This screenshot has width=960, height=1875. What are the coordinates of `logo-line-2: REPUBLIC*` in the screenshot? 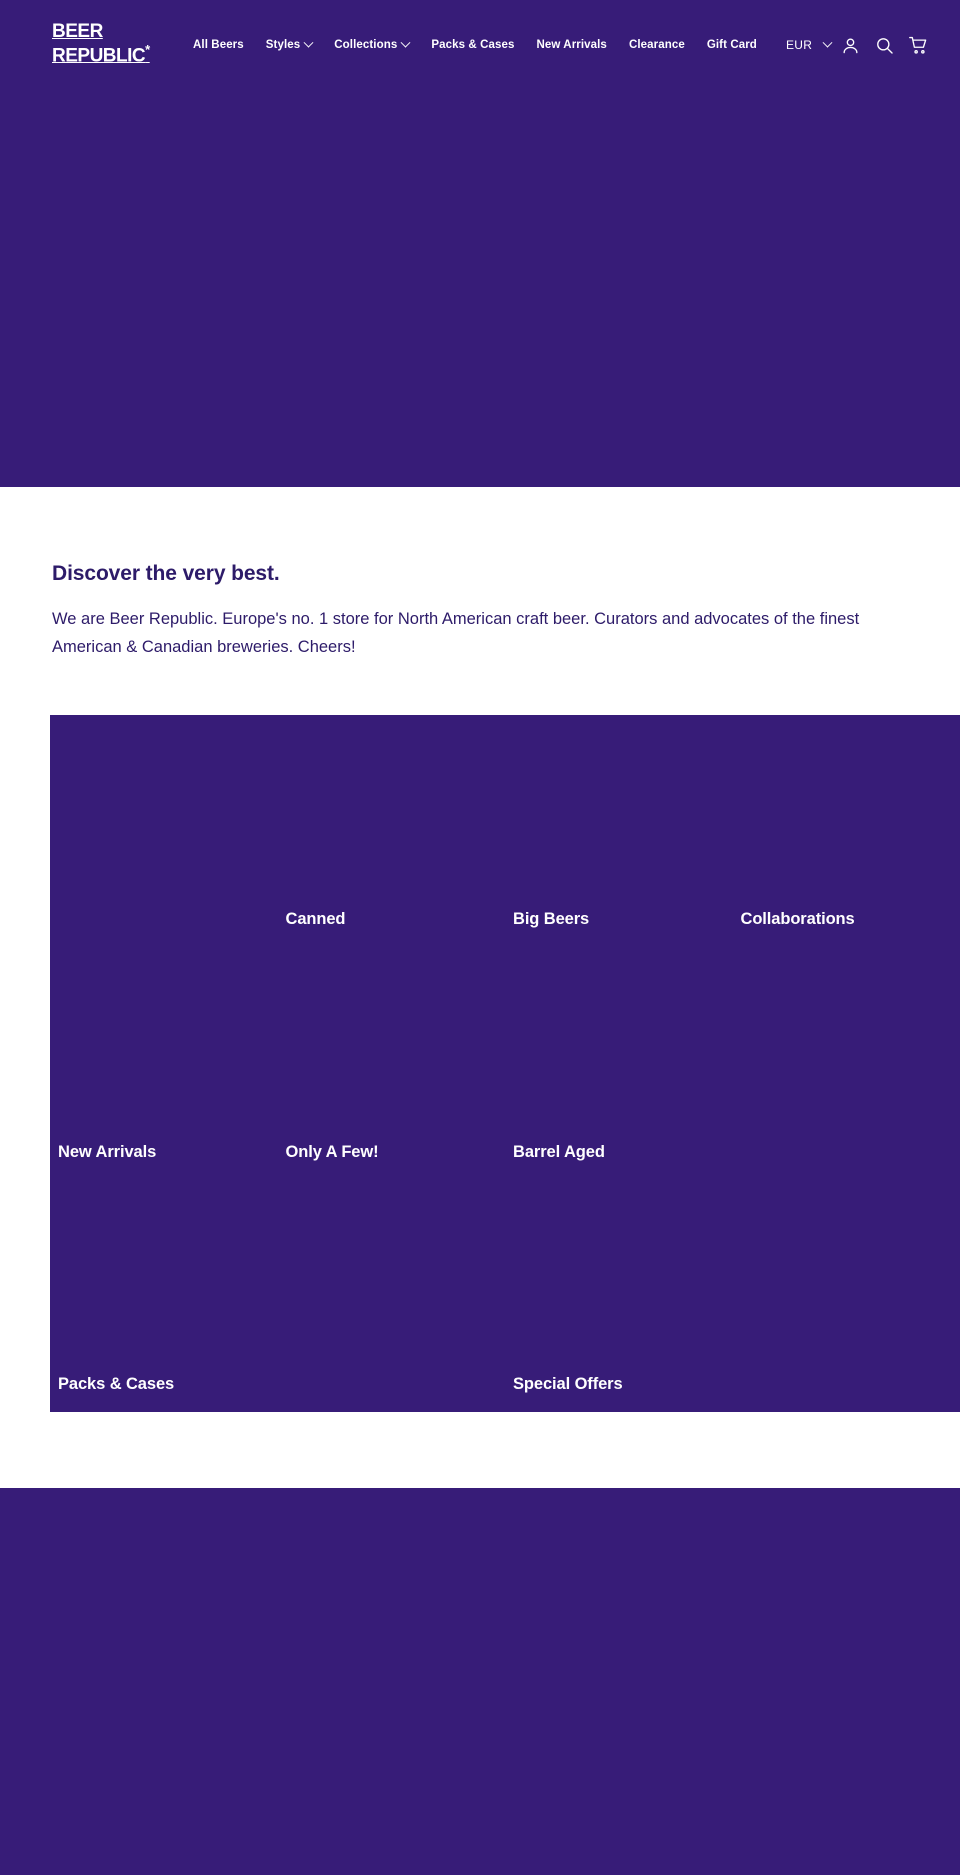 It's located at (101, 54).